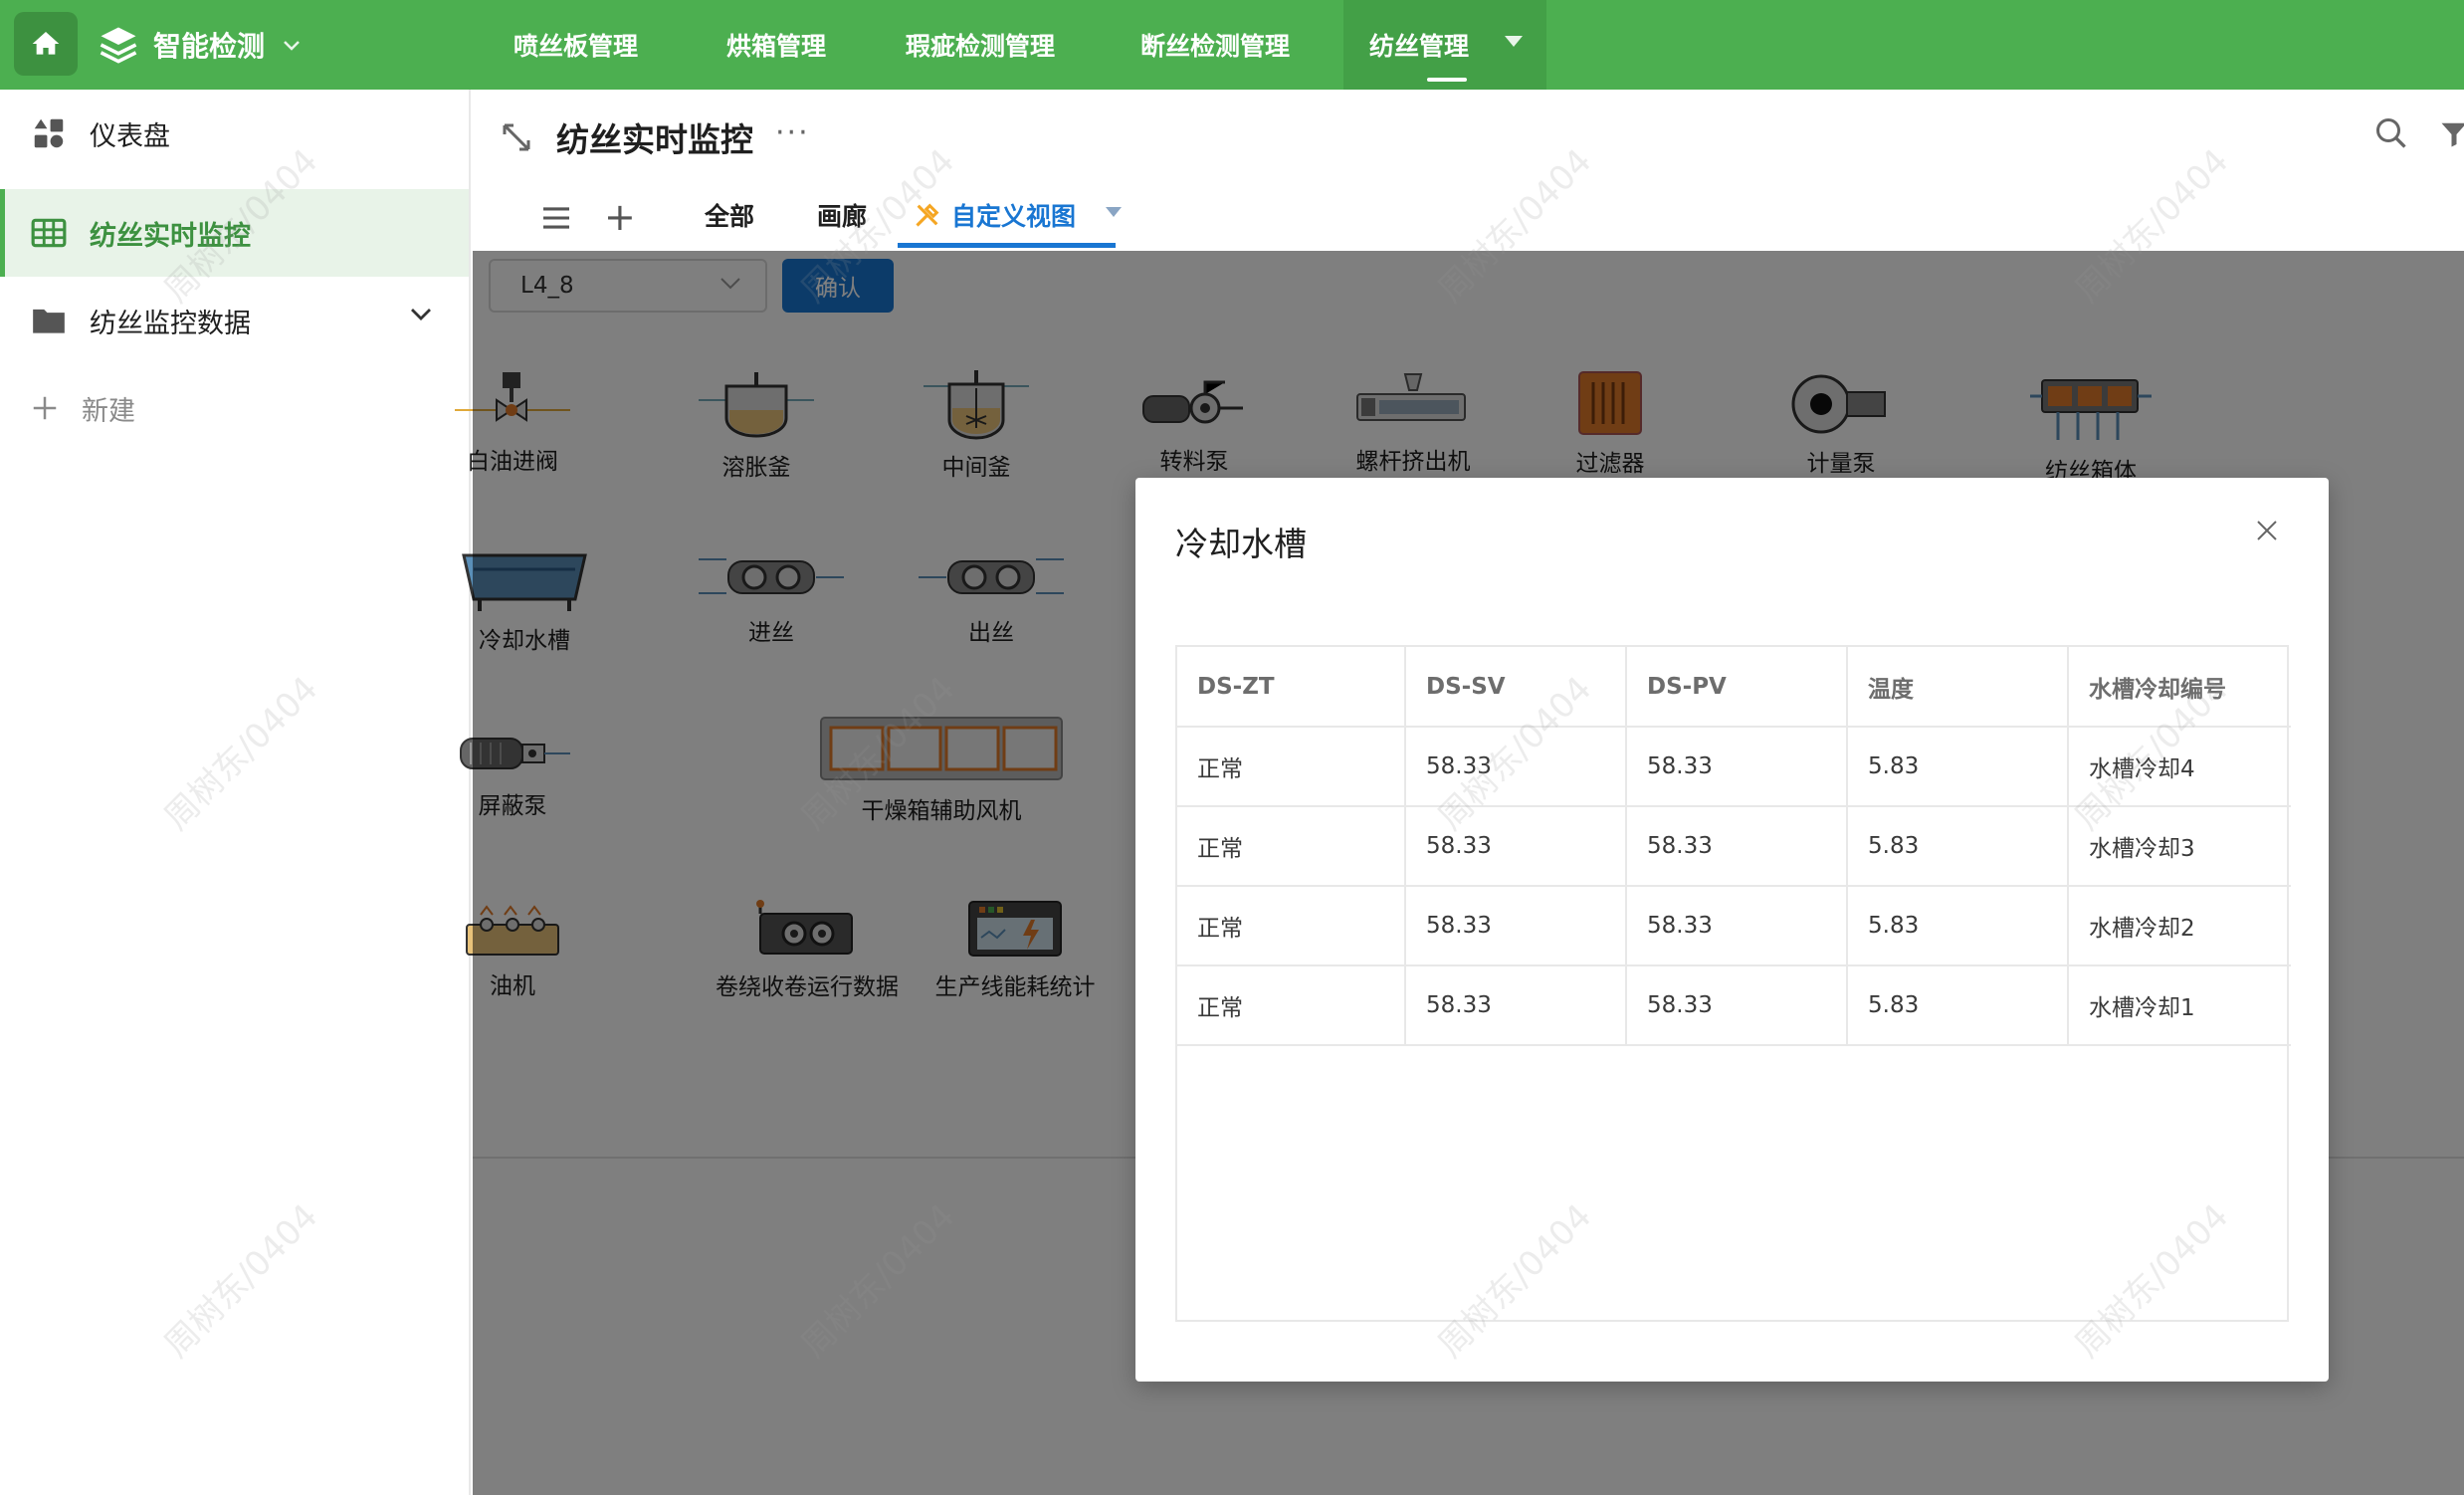 The image size is (2464, 1495). Describe the element at coordinates (170, 323) in the screenshot. I see `sidebar-item-label: 纺丝监控数据` at that location.